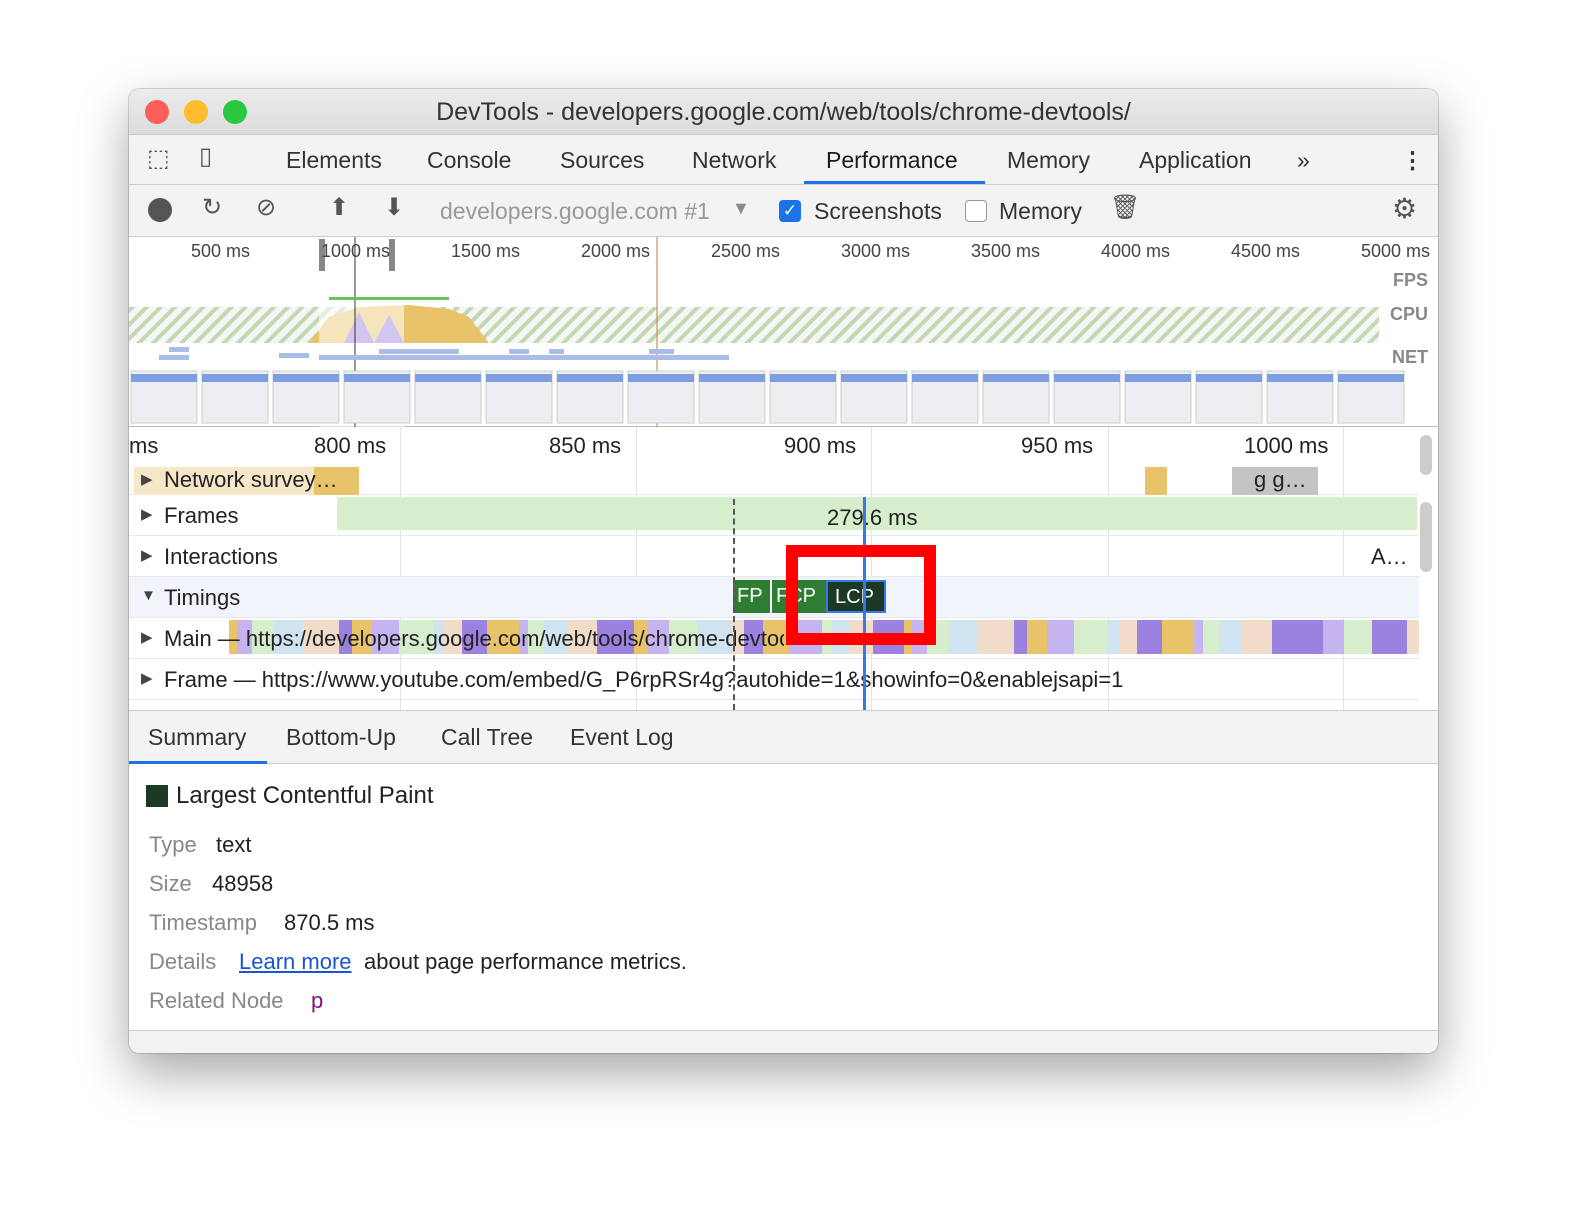 This screenshot has width=1570, height=1216. Describe the element at coordinates (525, 961) in the screenshot. I see `details-text: about page performance metrics.` at that location.